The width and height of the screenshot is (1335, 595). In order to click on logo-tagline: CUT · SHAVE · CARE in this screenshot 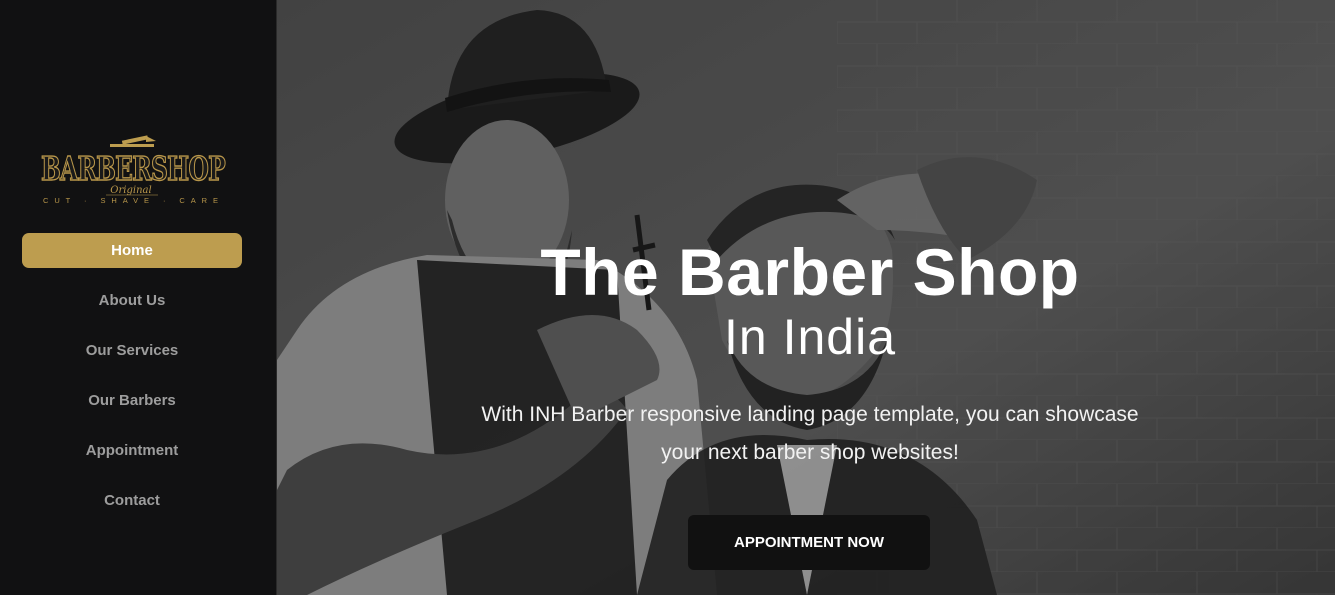, I will do `click(133, 200)`.